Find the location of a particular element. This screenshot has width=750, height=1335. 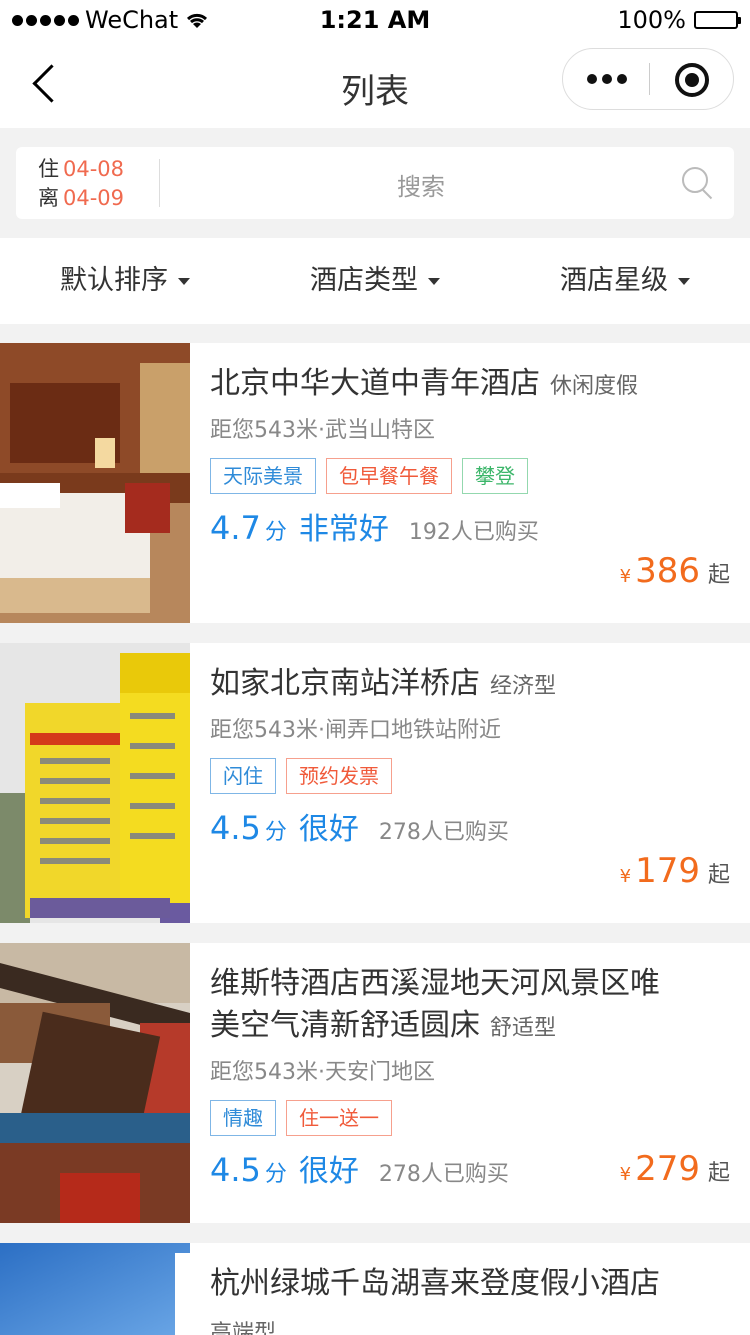

price-value: 179 is located at coordinates (667, 871).